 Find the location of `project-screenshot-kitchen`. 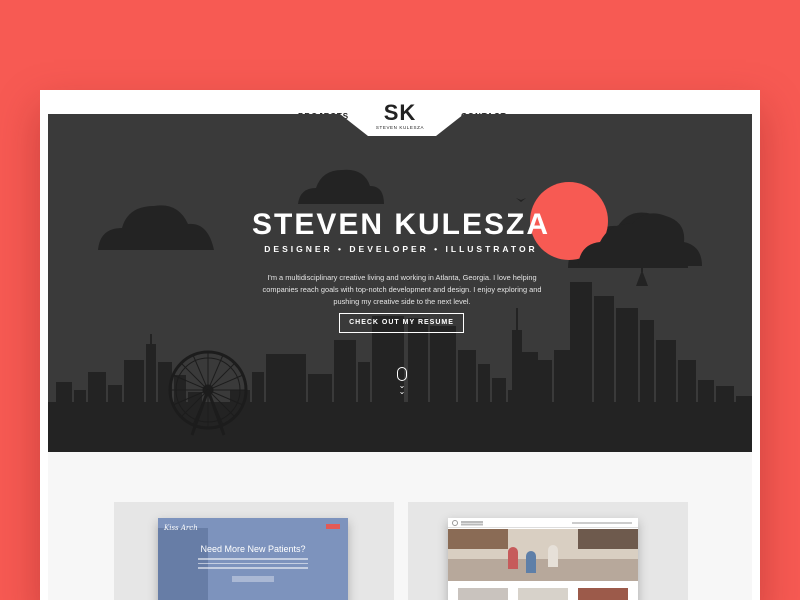

project-screenshot-kitchen is located at coordinates (543, 559).